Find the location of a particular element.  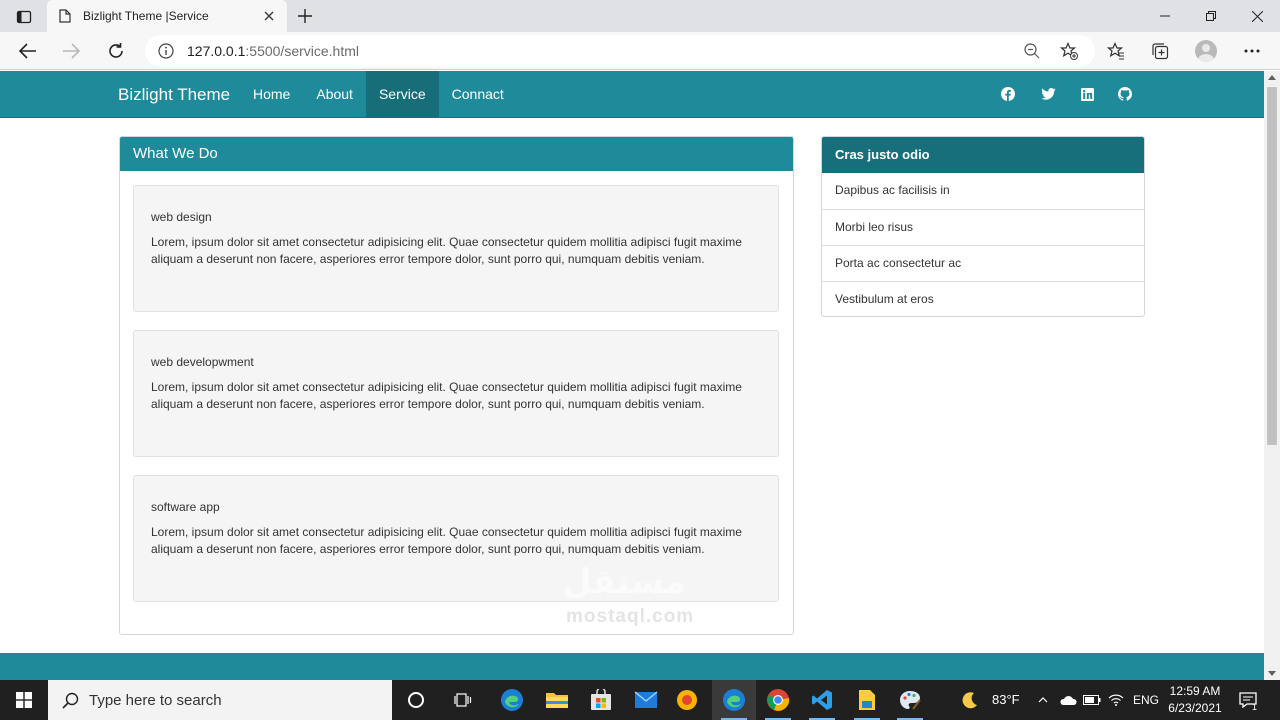

start-button is located at coordinates (24, 700).